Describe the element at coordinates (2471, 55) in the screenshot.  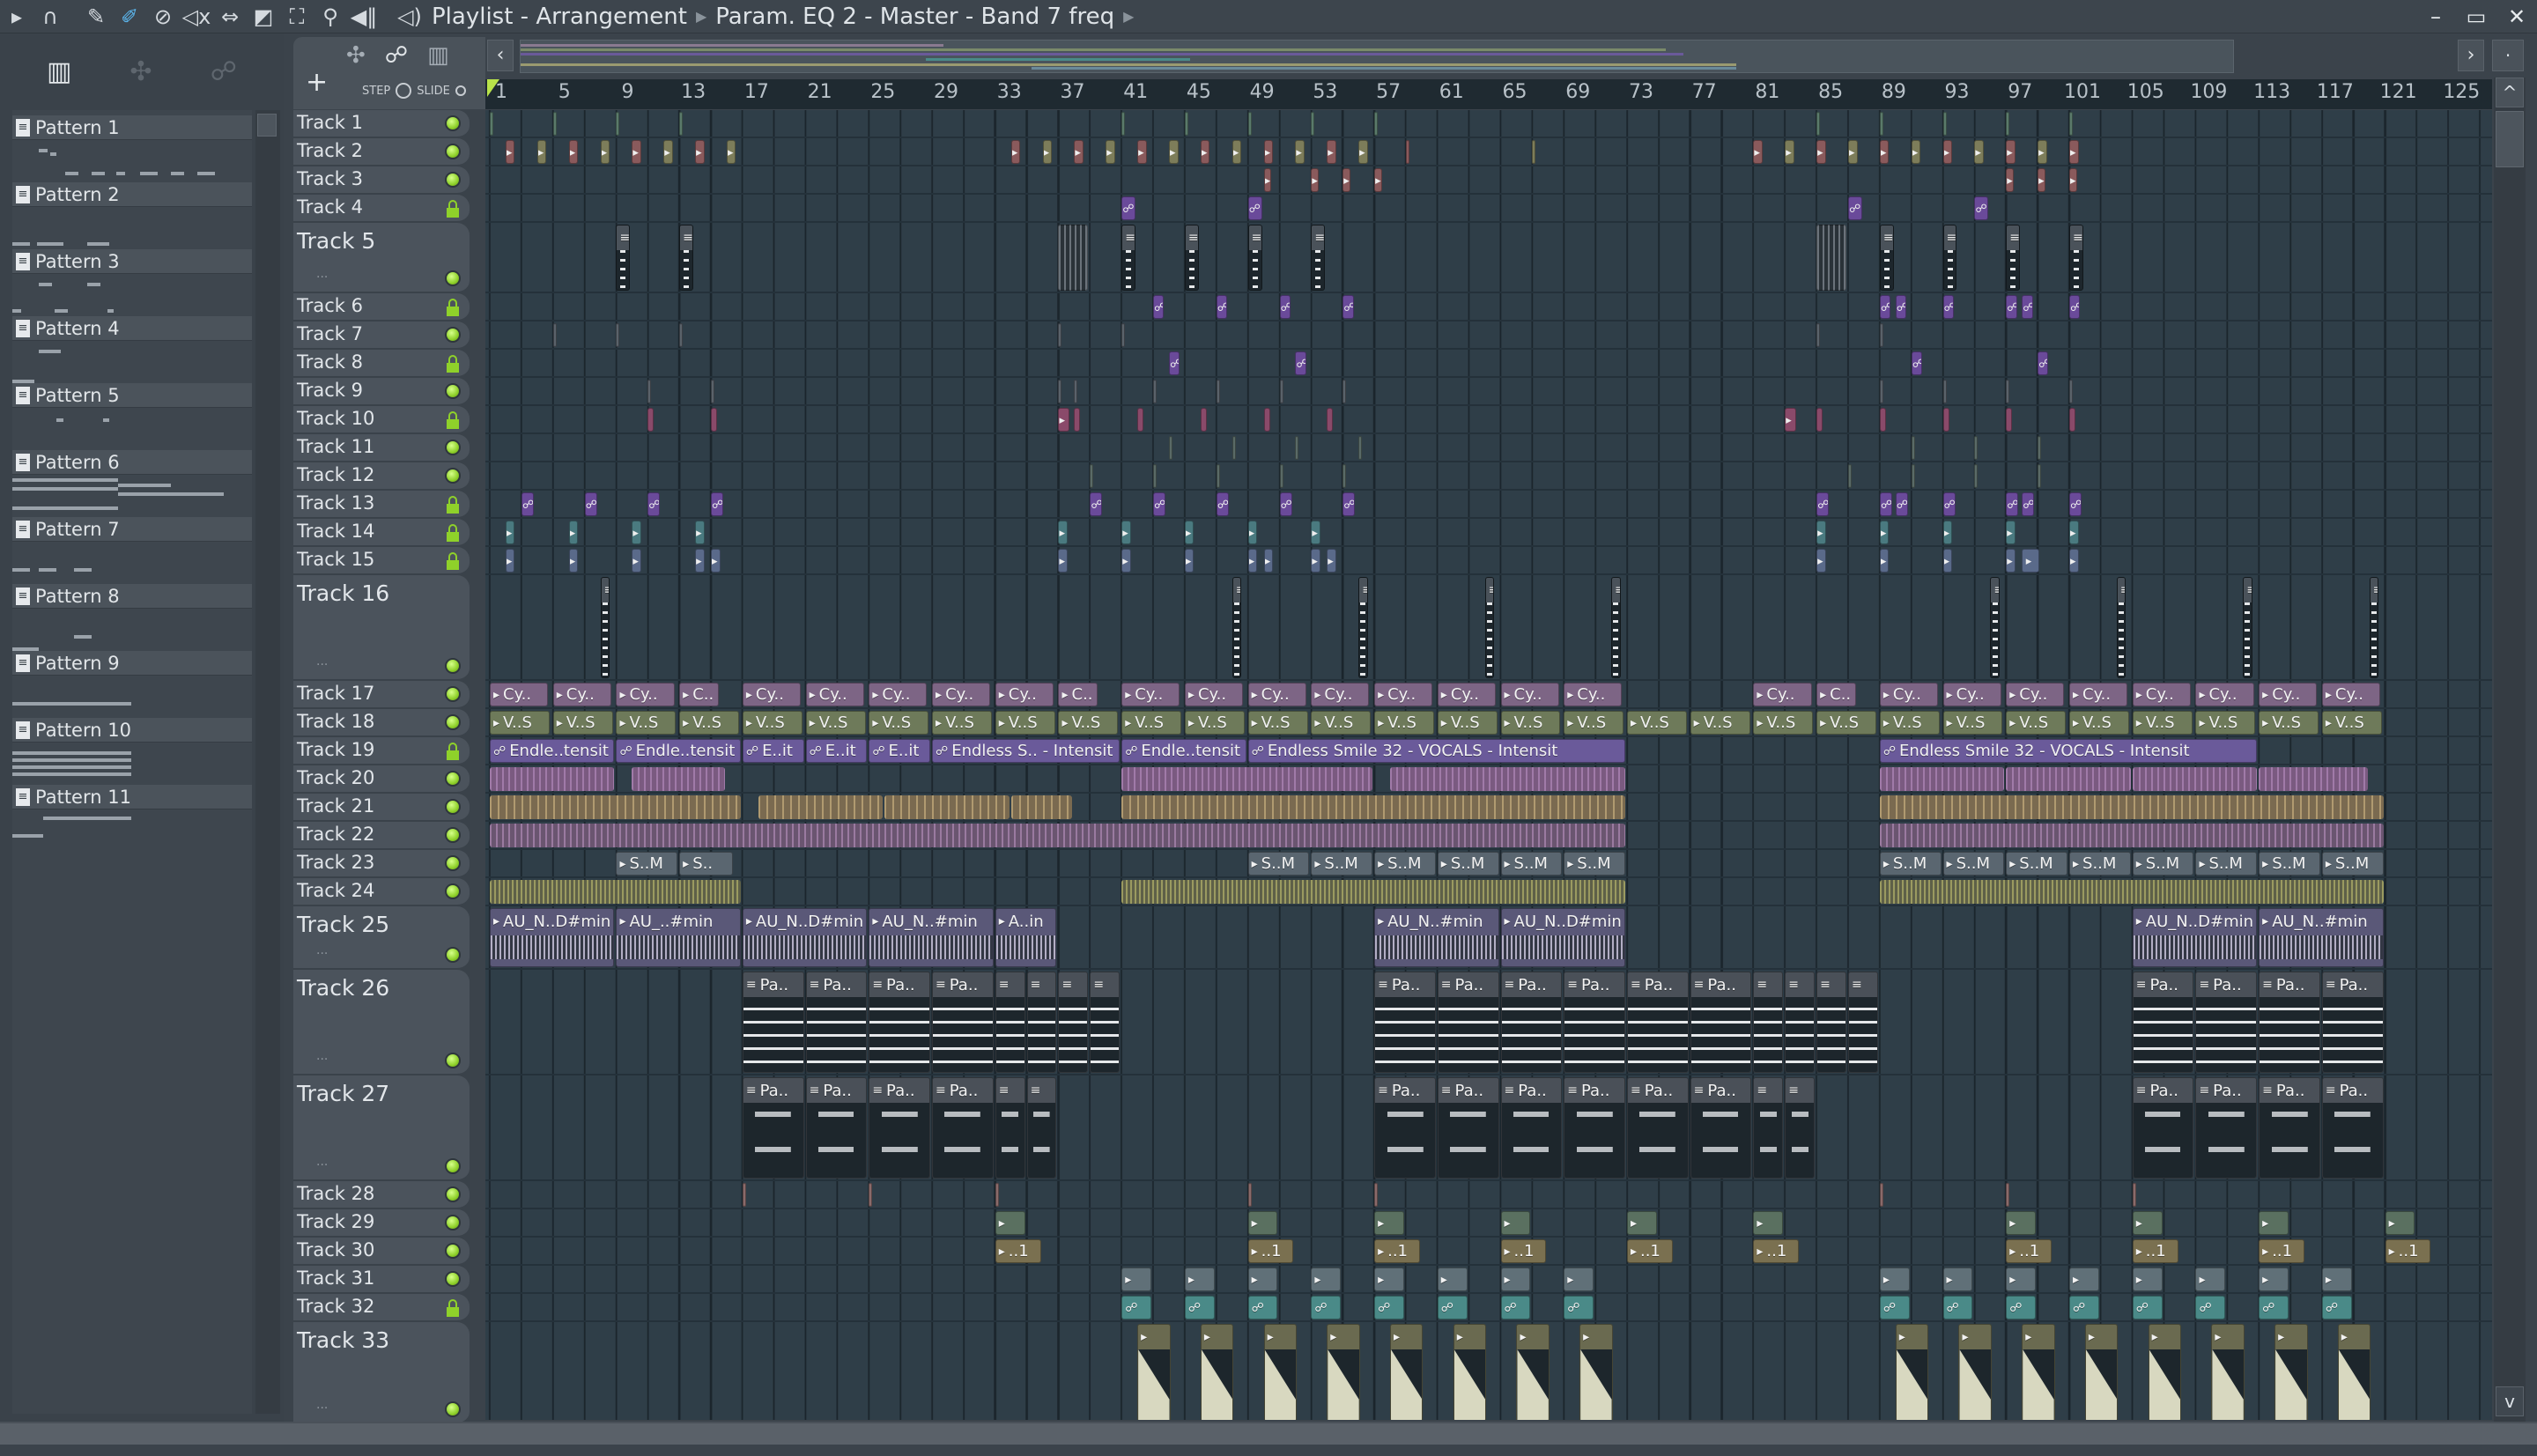
I see `scroll-right-button: ›` at that location.